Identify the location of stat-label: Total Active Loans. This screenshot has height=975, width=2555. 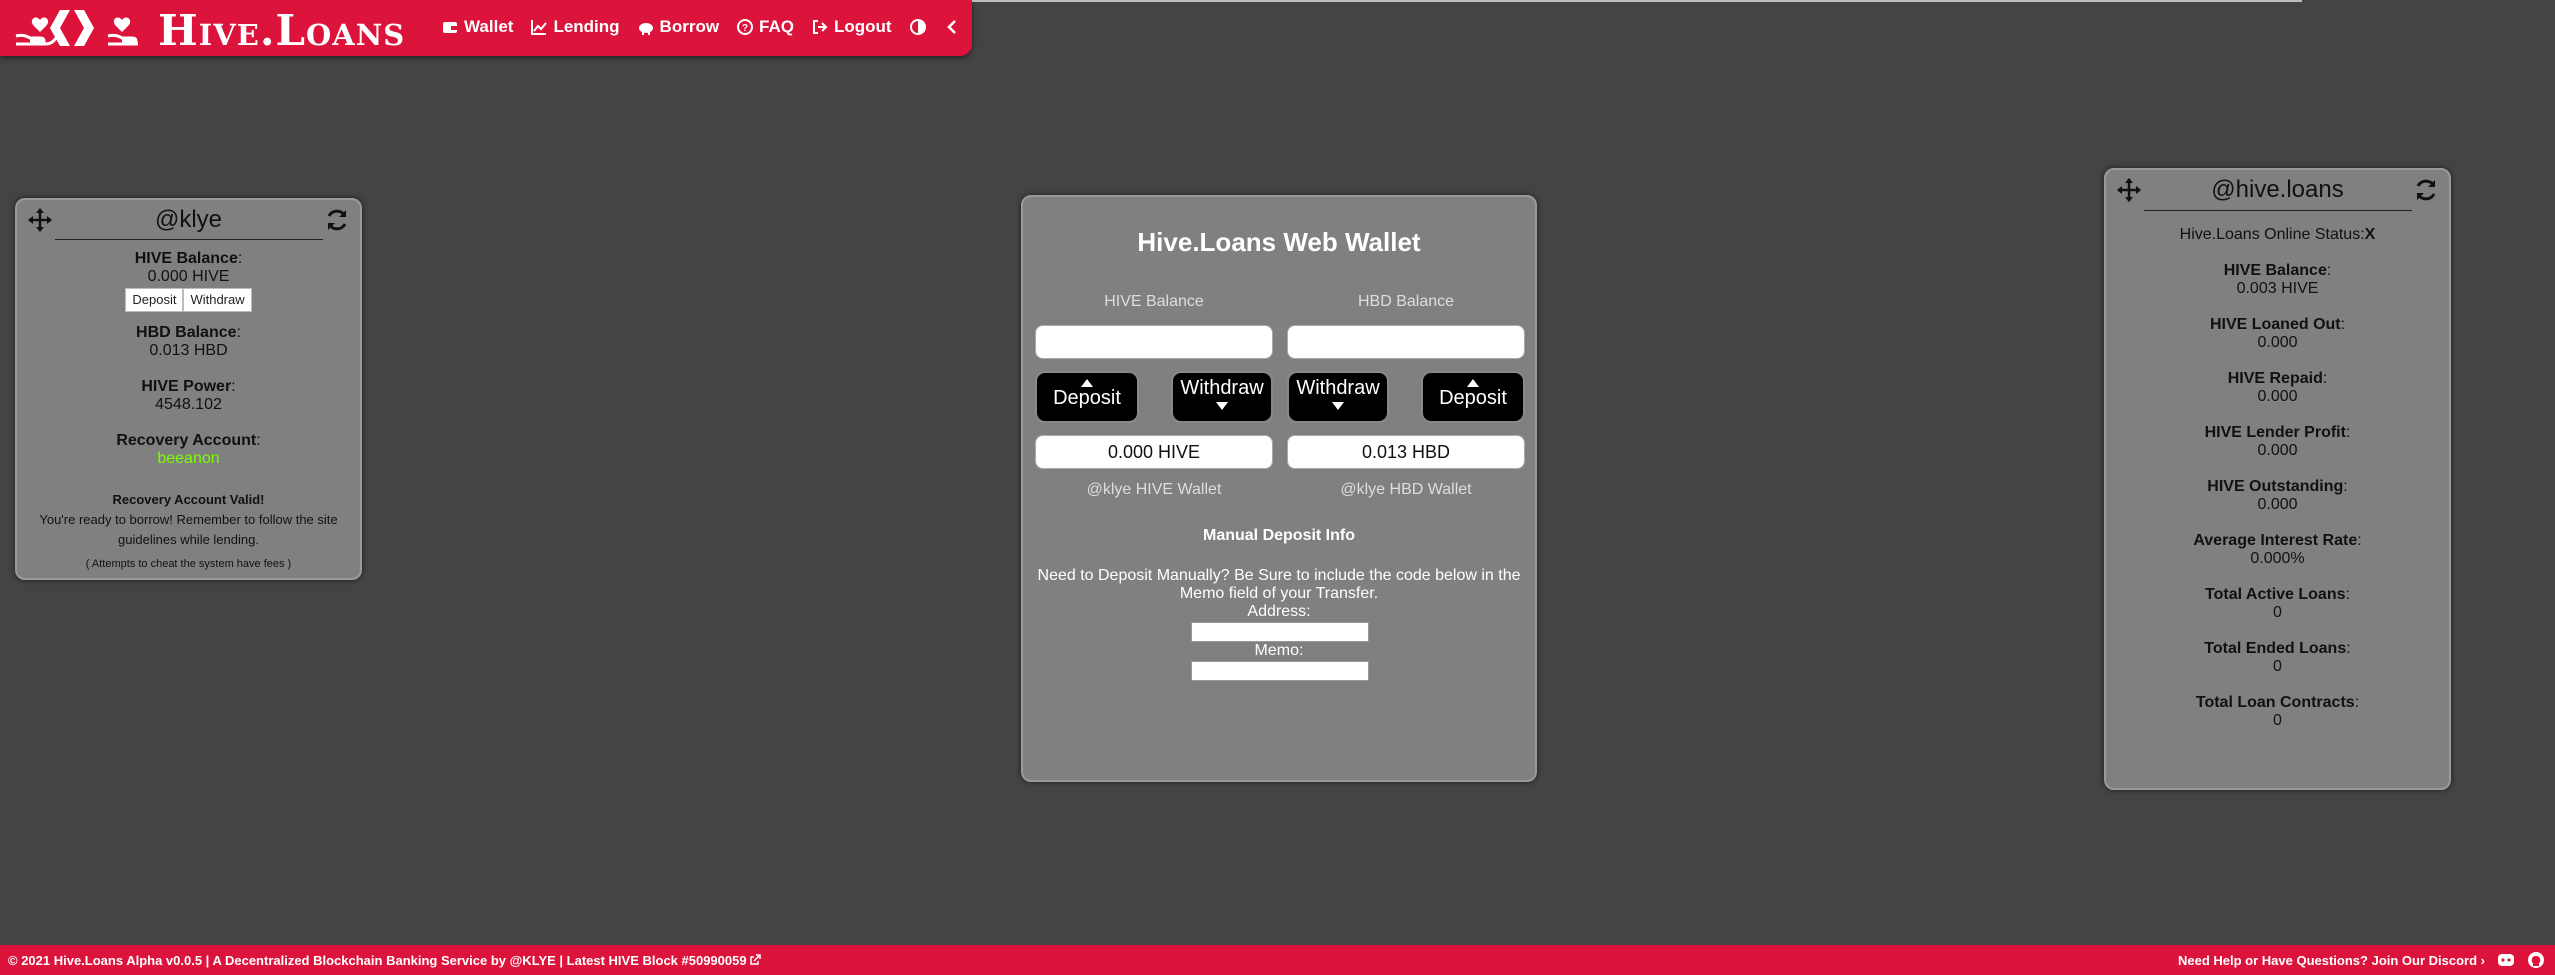
(2275, 594).